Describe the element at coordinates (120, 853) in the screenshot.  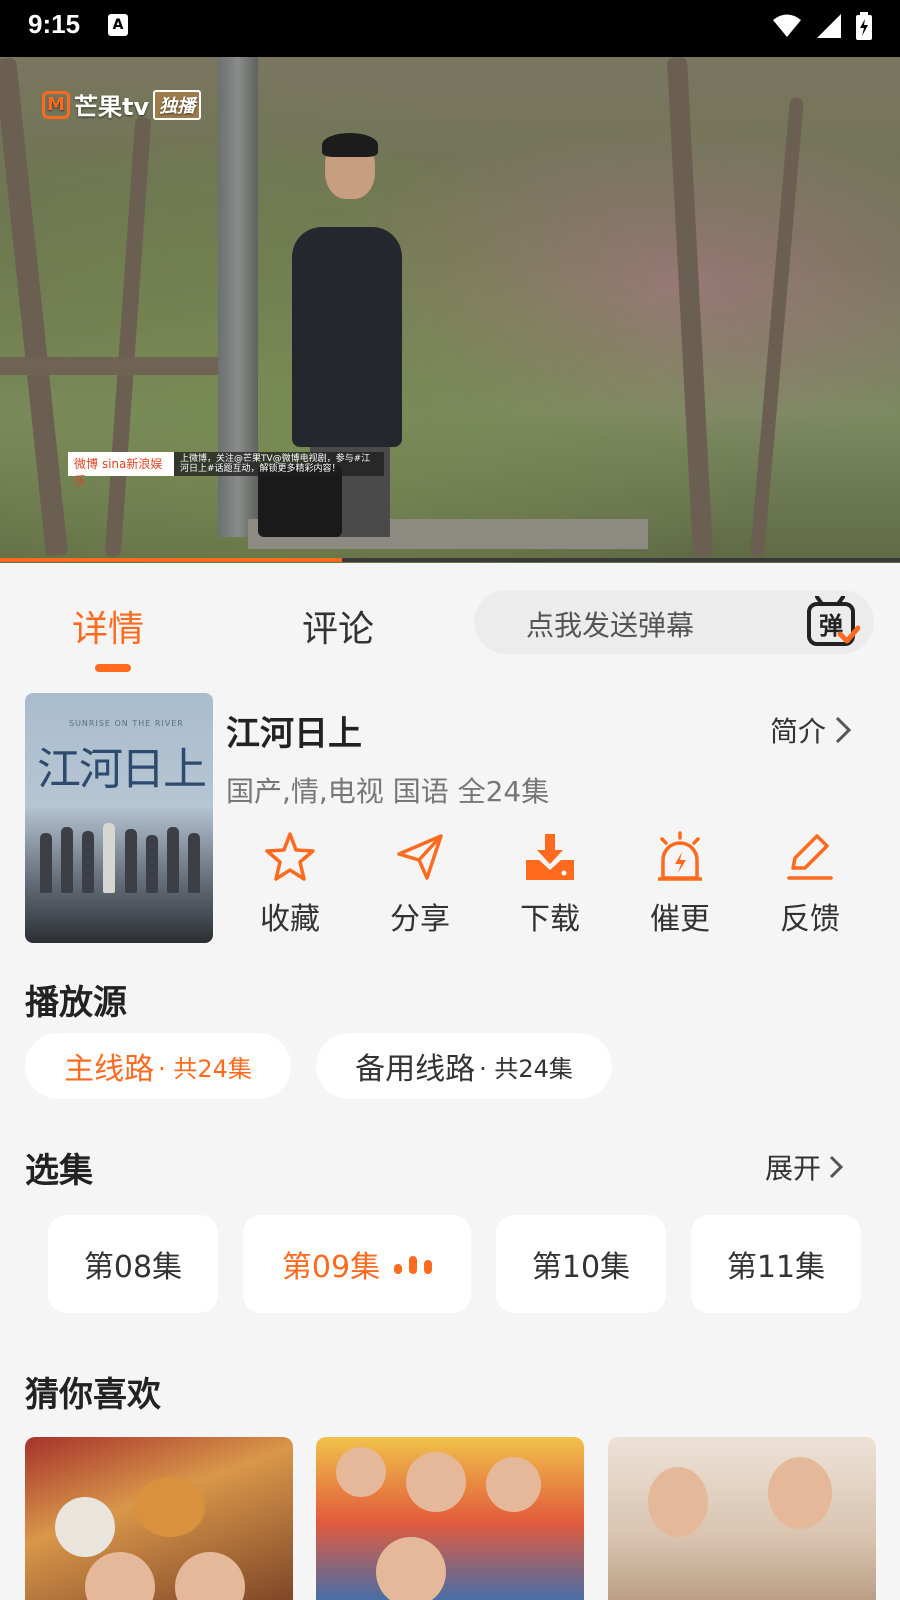
I see `poster-people` at that location.